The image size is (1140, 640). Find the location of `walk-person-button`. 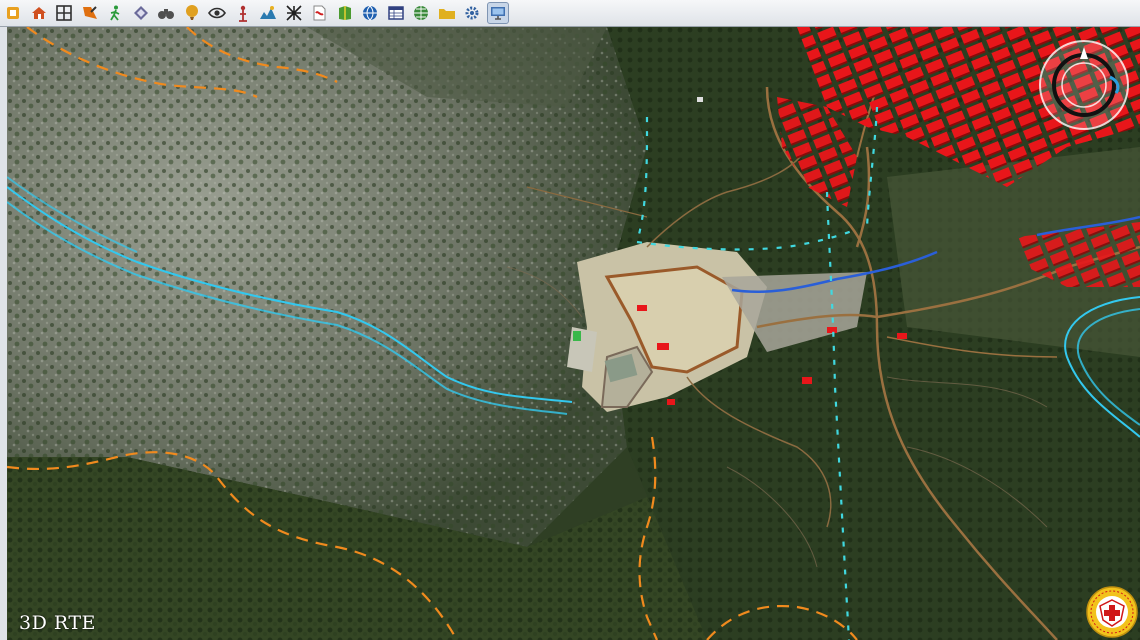

walk-person-button is located at coordinates (115, 13).